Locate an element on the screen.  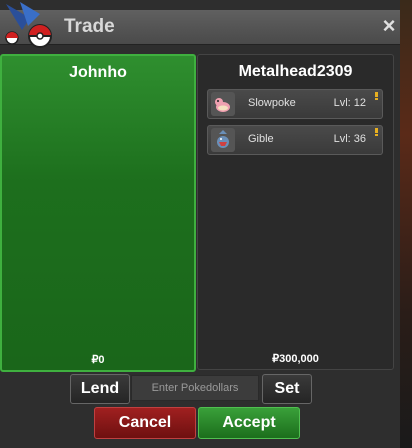
title-bar: Trade × is located at coordinates (200, 27).